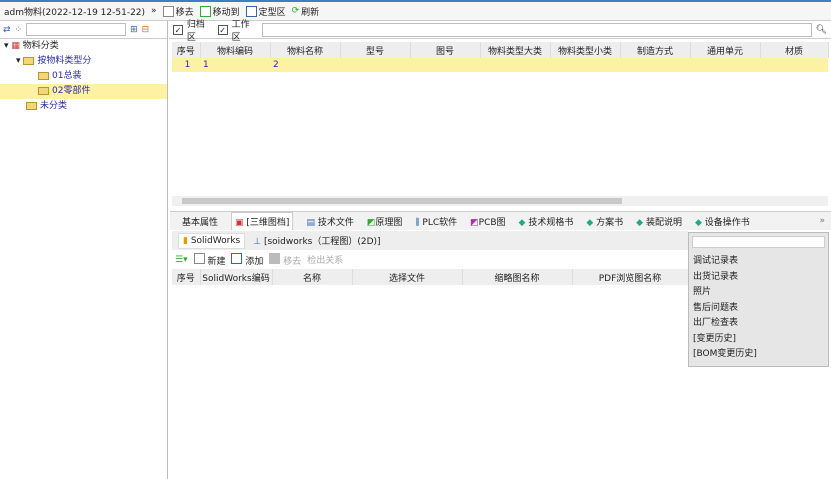  Describe the element at coordinates (64, 61) in the screenshot. I see `tree-label: 按物料类型分` at that location.